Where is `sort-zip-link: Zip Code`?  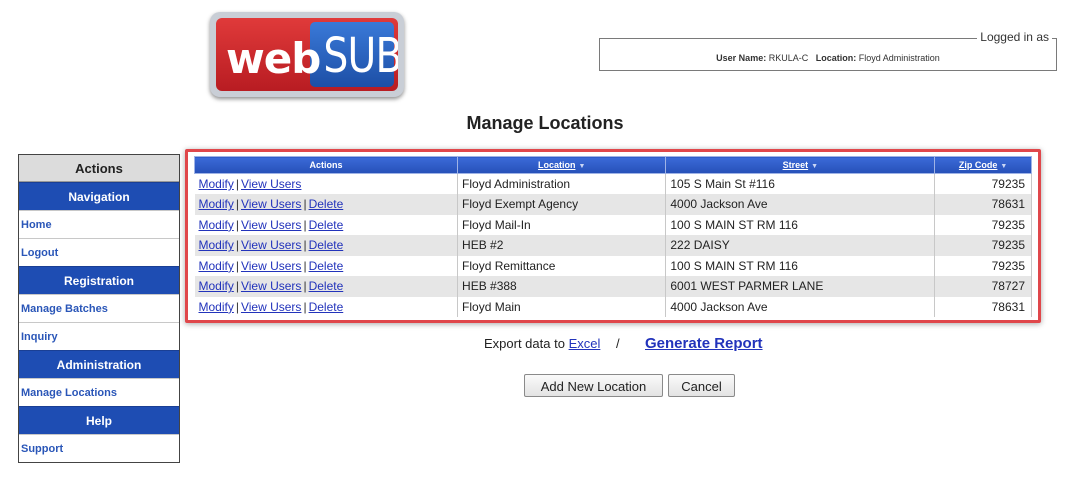
sort-zip-link: Zip Code is located at coordinates (978, 165).